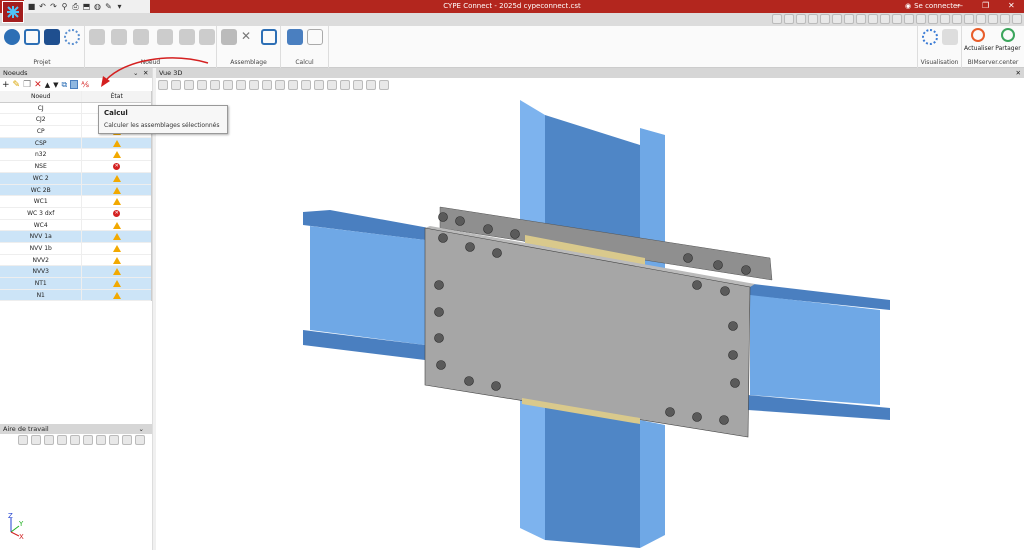  I want to click on angle-icon, so click(933, 19).